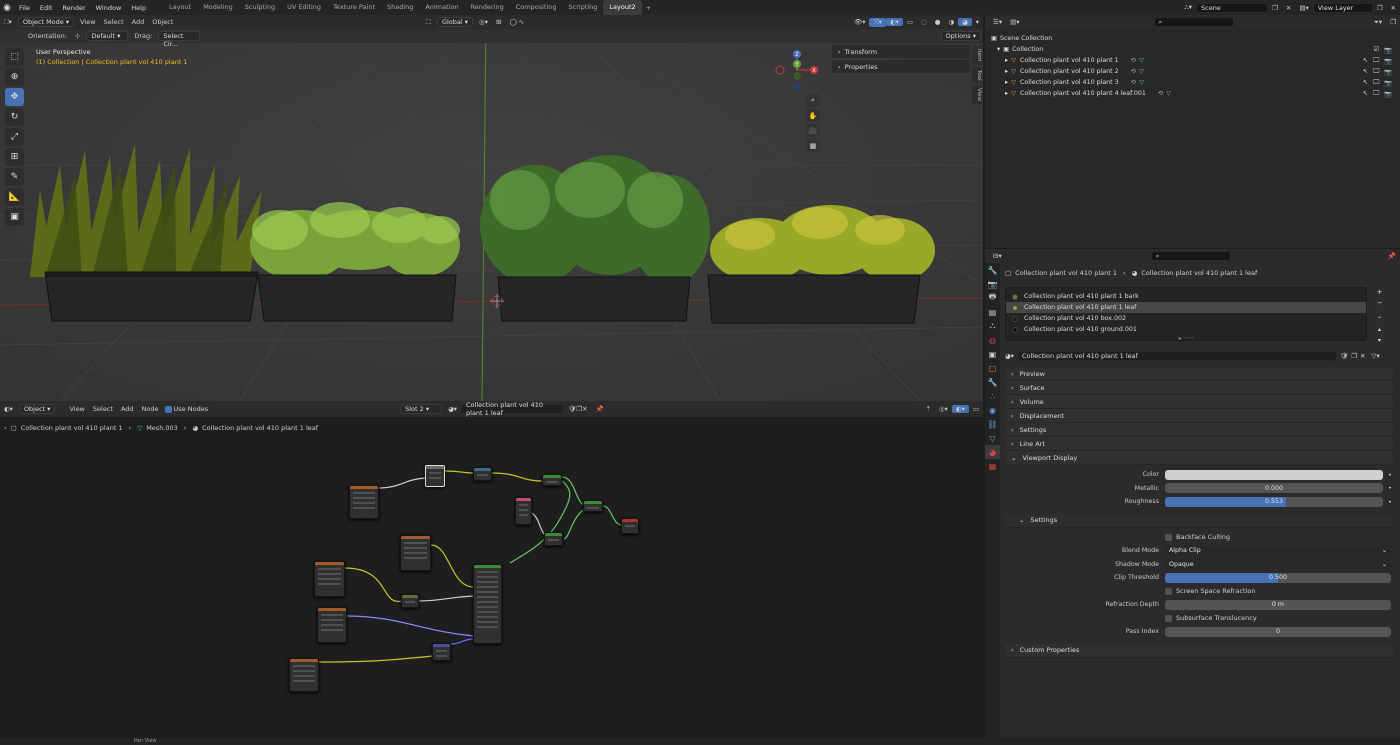  I want to click on outliner-editor-icon: ☰▾, so click(997, 22).